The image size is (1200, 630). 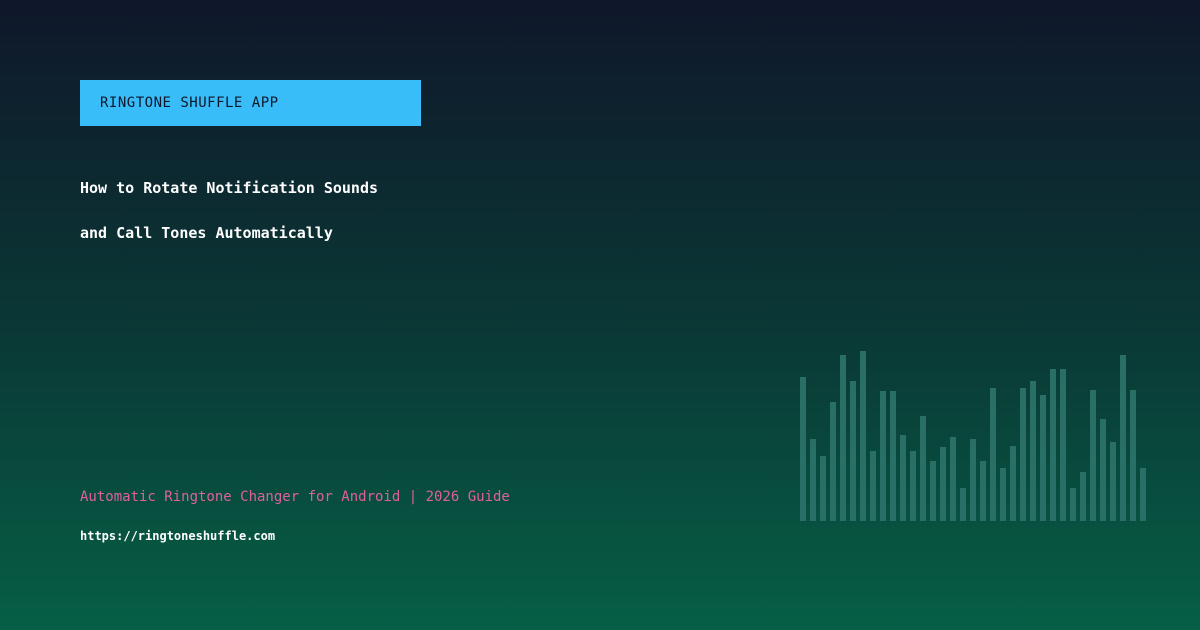 I want to click on website-url: https://ringtoneshuffle.com, so click(x=178, y=536).